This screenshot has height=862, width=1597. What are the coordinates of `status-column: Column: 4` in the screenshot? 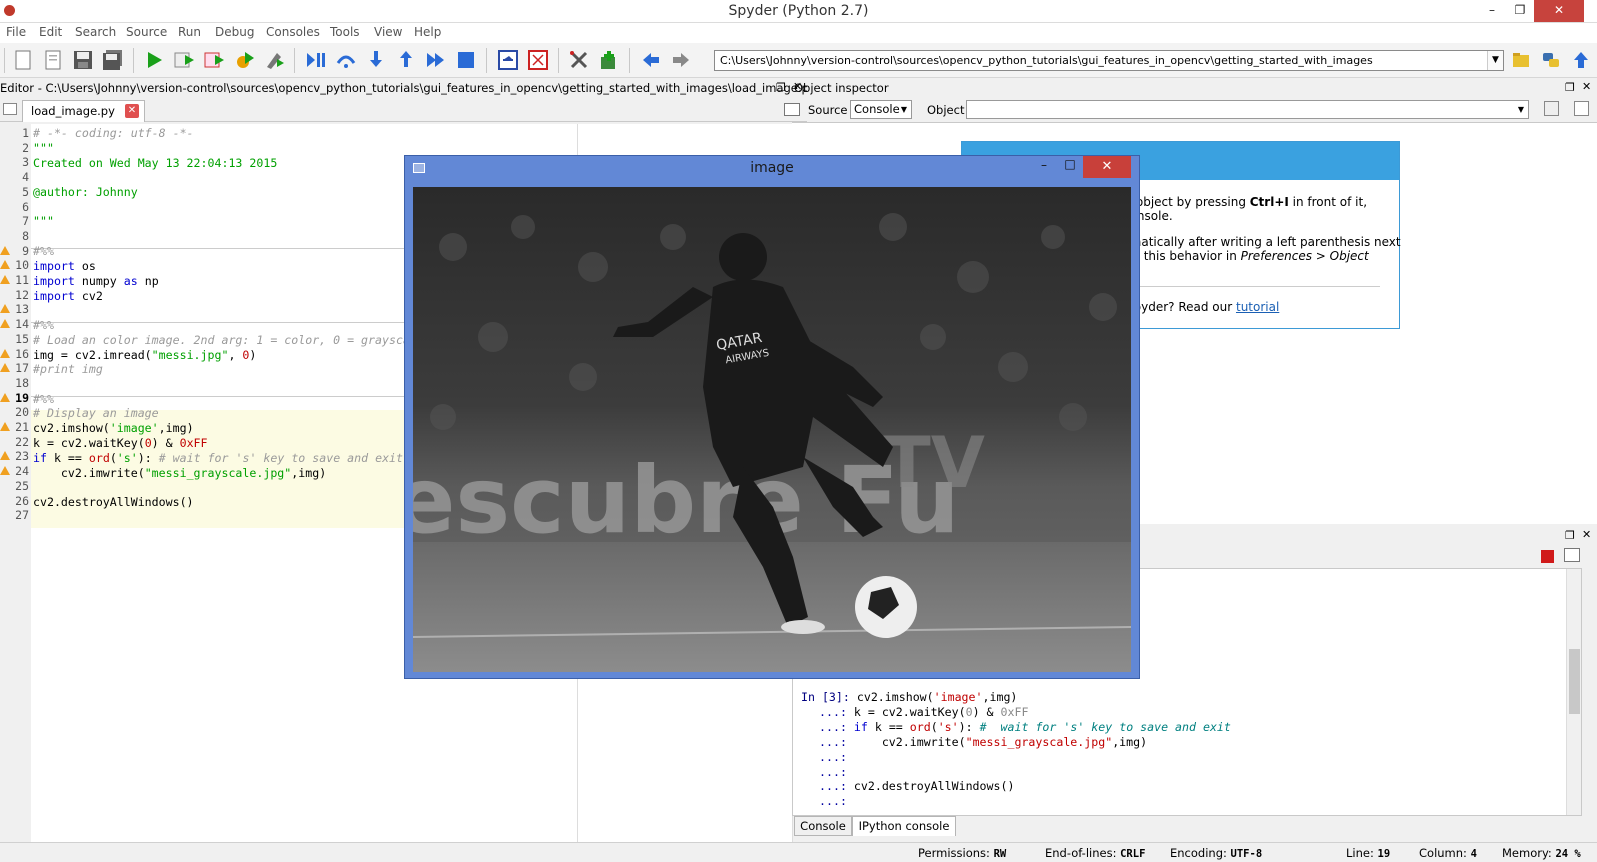 It's located at (1448, 853).